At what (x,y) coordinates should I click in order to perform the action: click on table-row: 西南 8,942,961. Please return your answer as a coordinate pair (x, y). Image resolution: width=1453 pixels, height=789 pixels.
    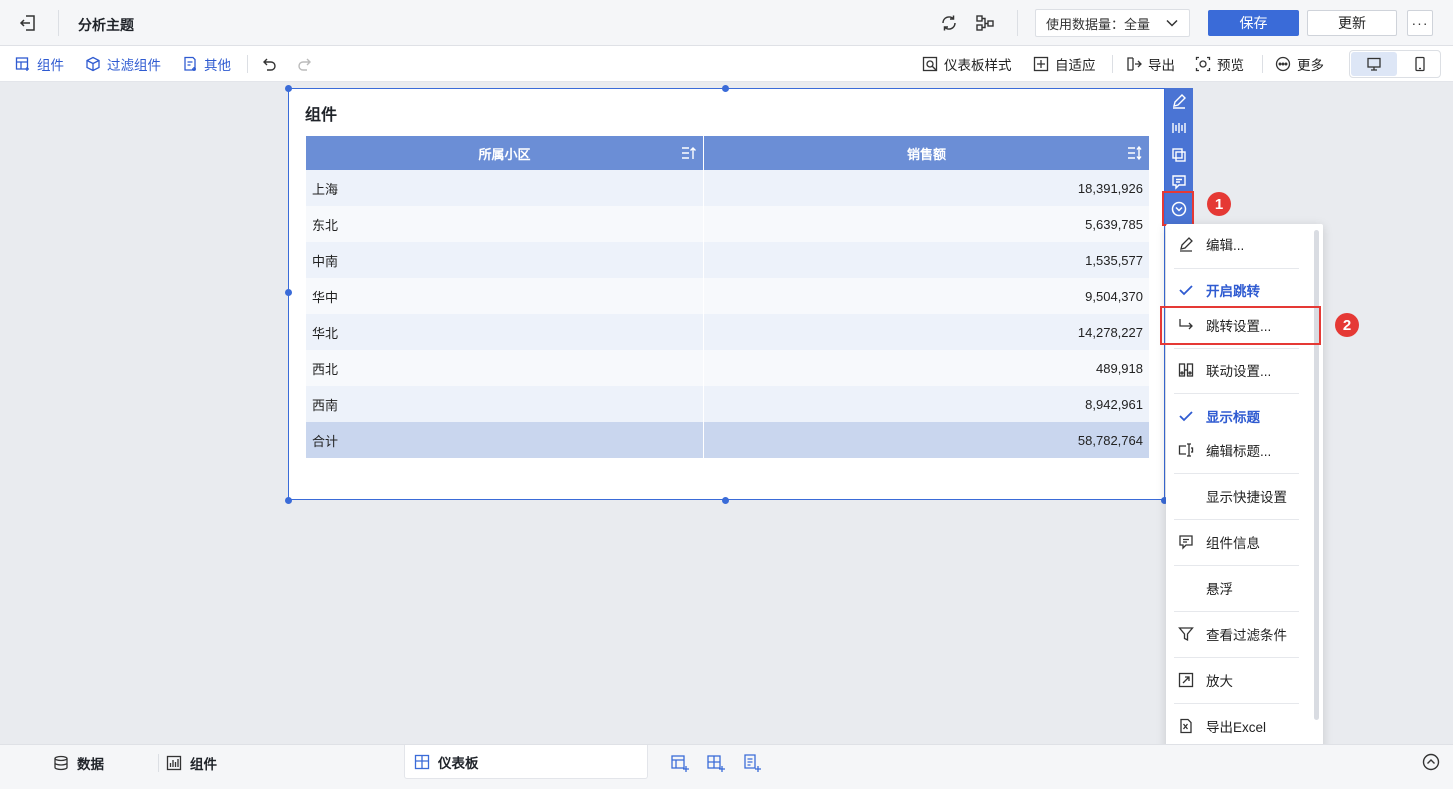
    Looking at the image, I should click on (727, 404).